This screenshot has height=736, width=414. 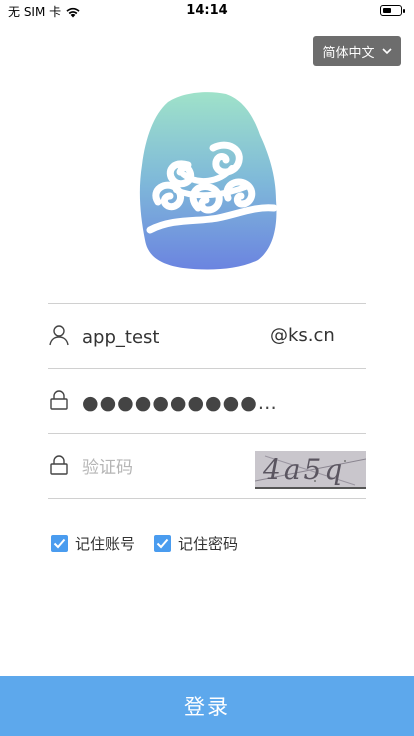 I want to click on captcha-text: 4a5q, so click(x=304, y=469).